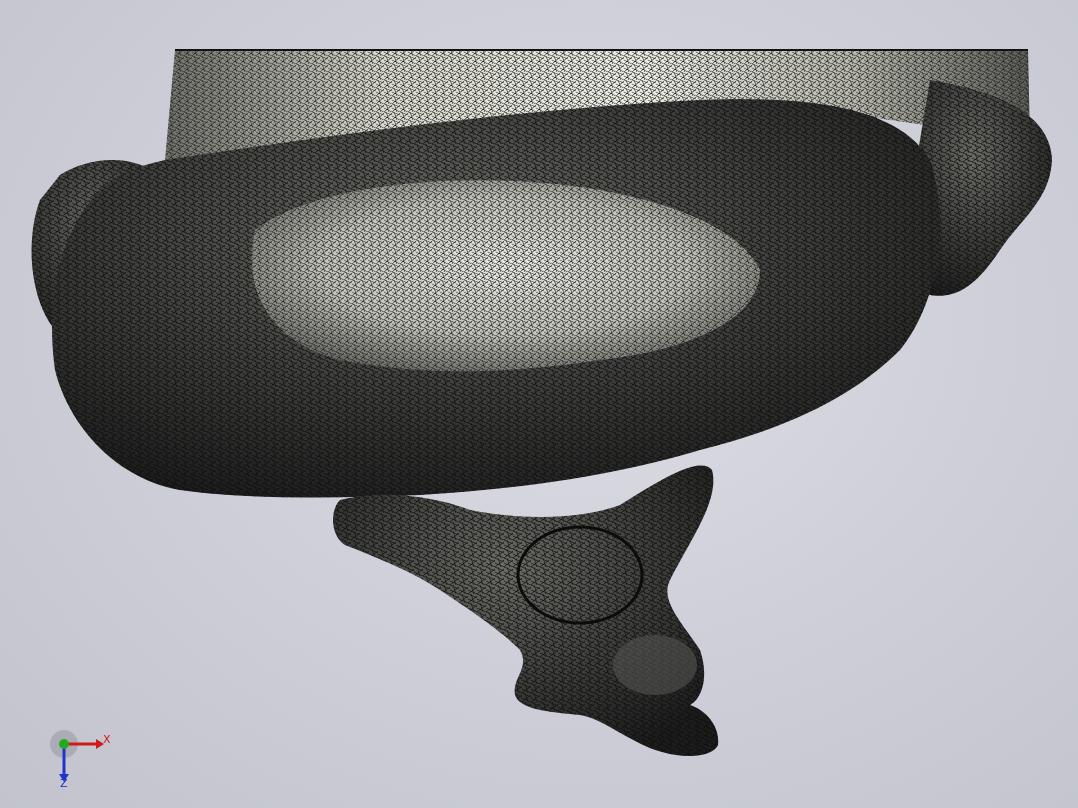 The width and height of the screenshot is (1078, 808). Describe the element at coordinates (107, 739) in the screenshot. I see `x-axis-label: X` at that location.